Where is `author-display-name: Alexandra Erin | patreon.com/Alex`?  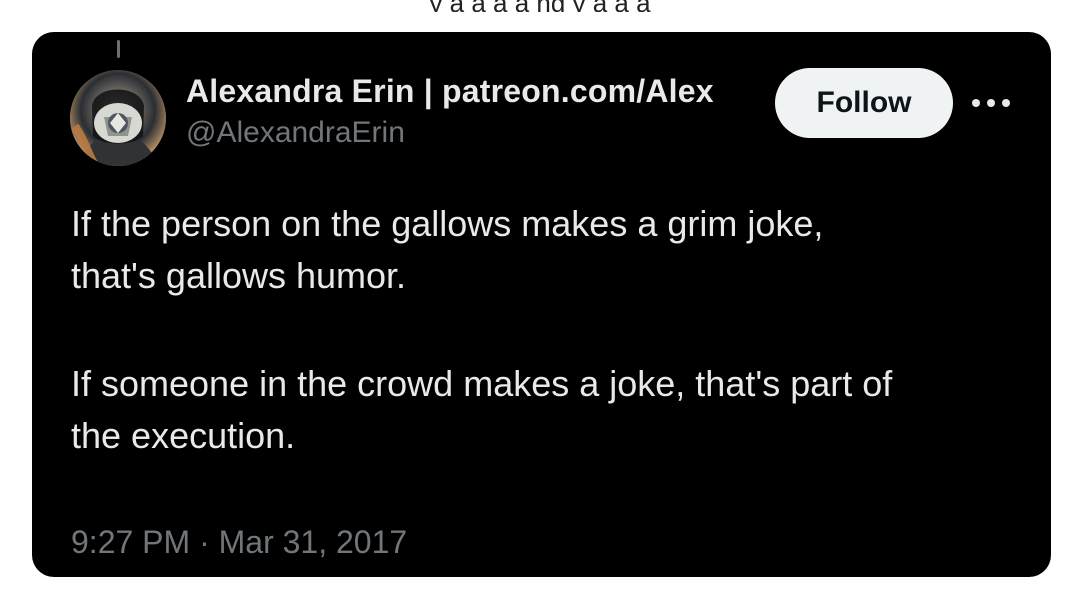 author-display-name: Alexandra Erin | patreon.com/Alex is located at coordinates (471, 91).